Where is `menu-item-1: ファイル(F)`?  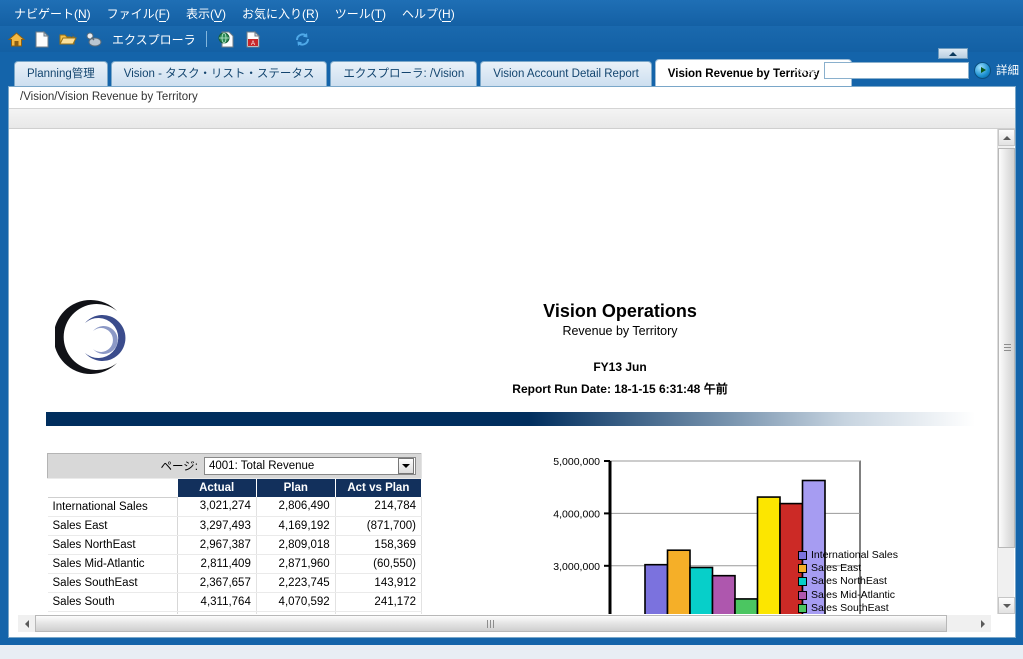 menu-item-1: ファイル(F) is located at coordinates (138, 13).